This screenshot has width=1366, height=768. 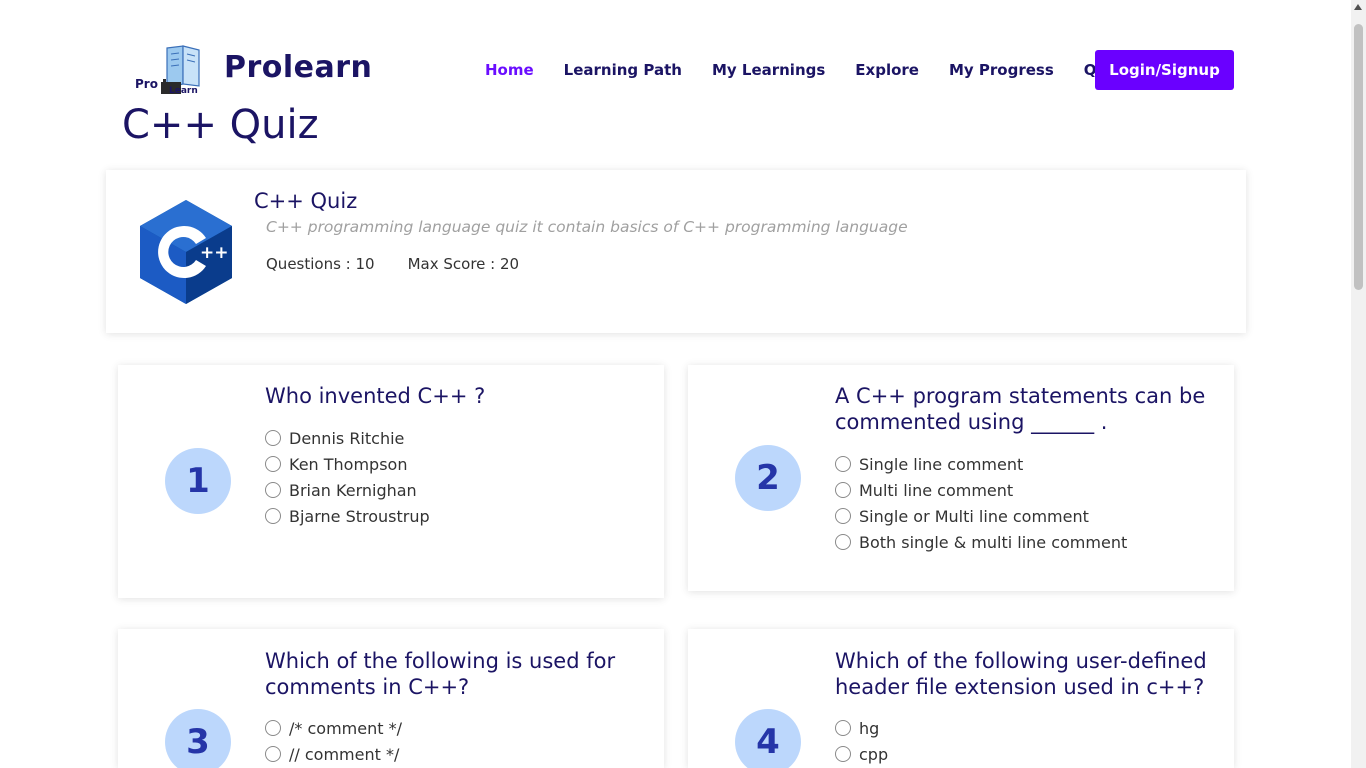 I want to click on option-item: Both single & multi line comment, so click(x=981, y=542).